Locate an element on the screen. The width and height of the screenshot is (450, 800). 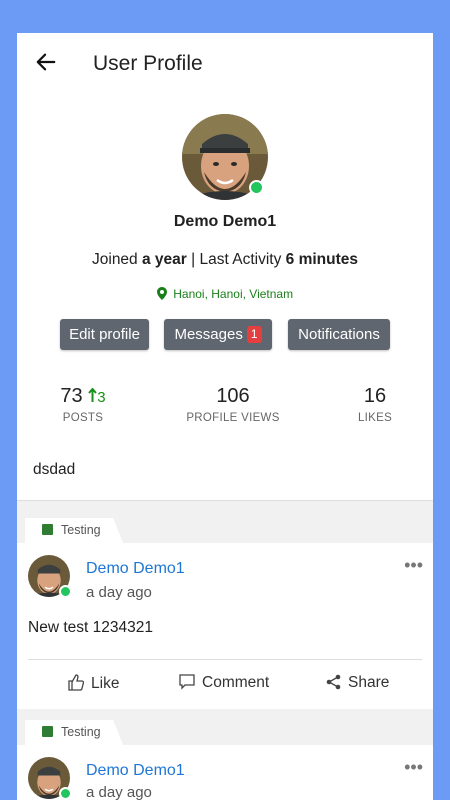
profile-views-label: PROFILE VIEWS is located at coordinates (233, 418).